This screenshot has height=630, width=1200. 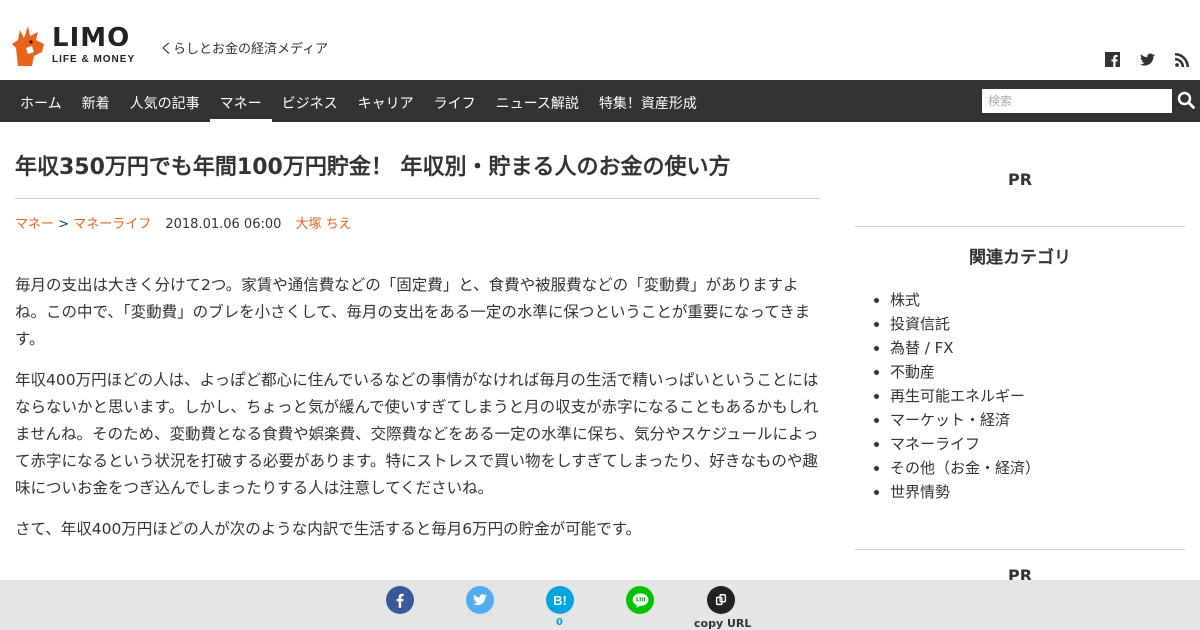 What do you see at coordinates (1037, 348) in the screenshot?
I see `category-link: 為替 / FX` at bounding box center [1037, 348].